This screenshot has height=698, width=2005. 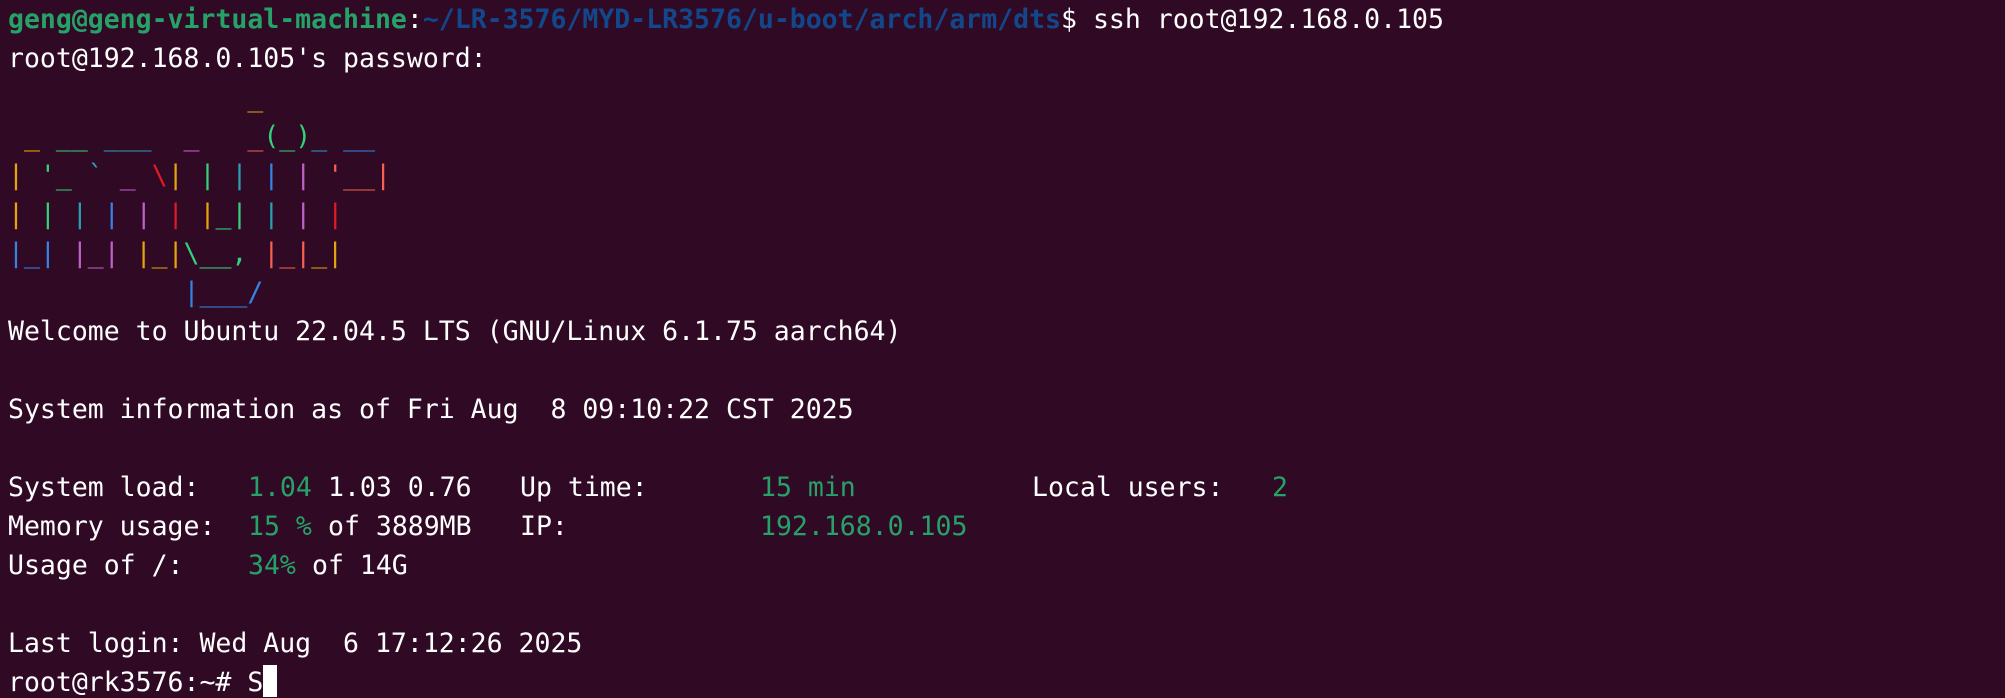 I want to click on load-label: System load:, so click(x=104, y=487).